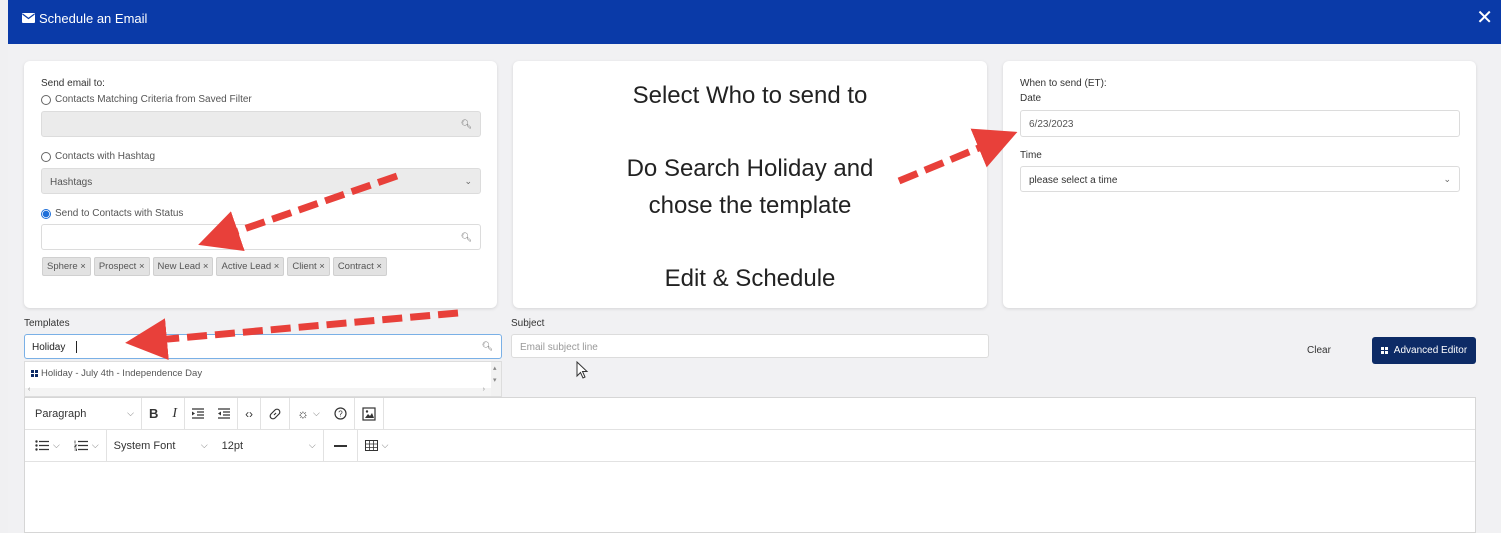 Image resolution: width=1501 pixels, height=533 pixels. I want to click on scroll-down-icon: ▾, so click(495, 380).